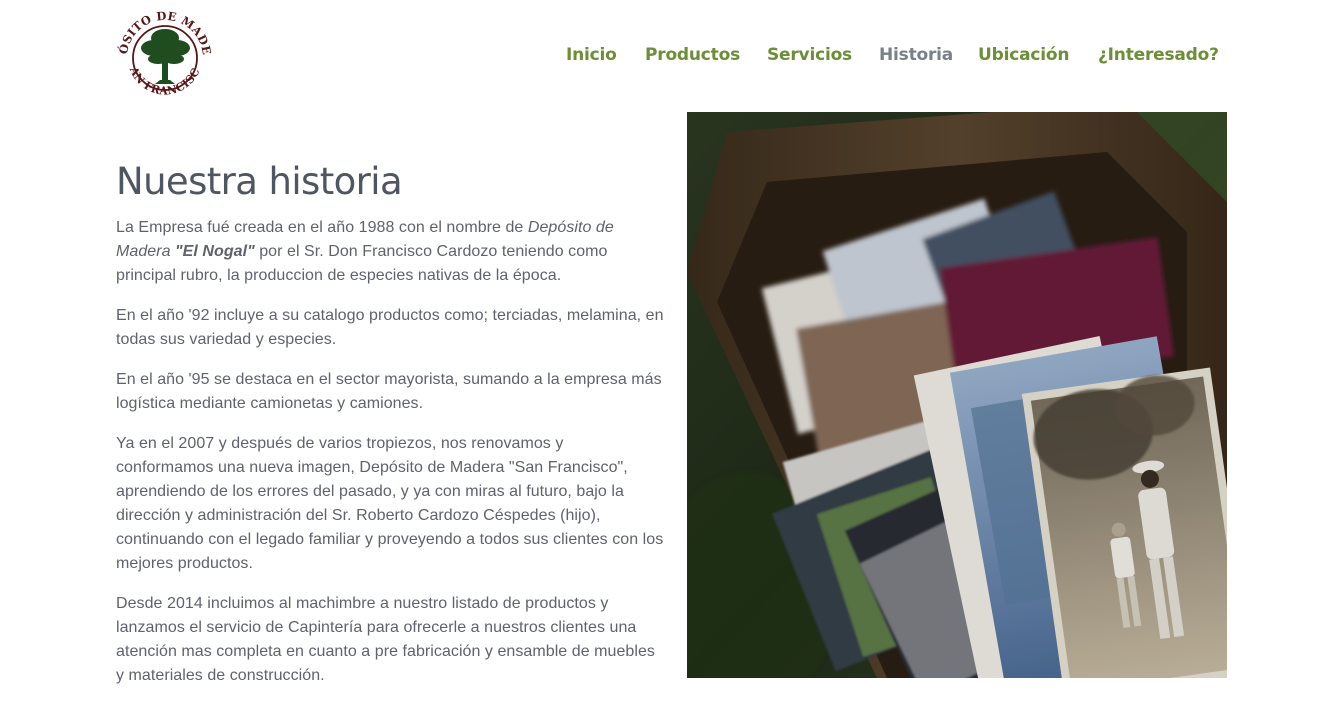  Describe the element at coordinates (809, 55) in the screenshot. I see `nav-link-servicios: Servicios` at that location.